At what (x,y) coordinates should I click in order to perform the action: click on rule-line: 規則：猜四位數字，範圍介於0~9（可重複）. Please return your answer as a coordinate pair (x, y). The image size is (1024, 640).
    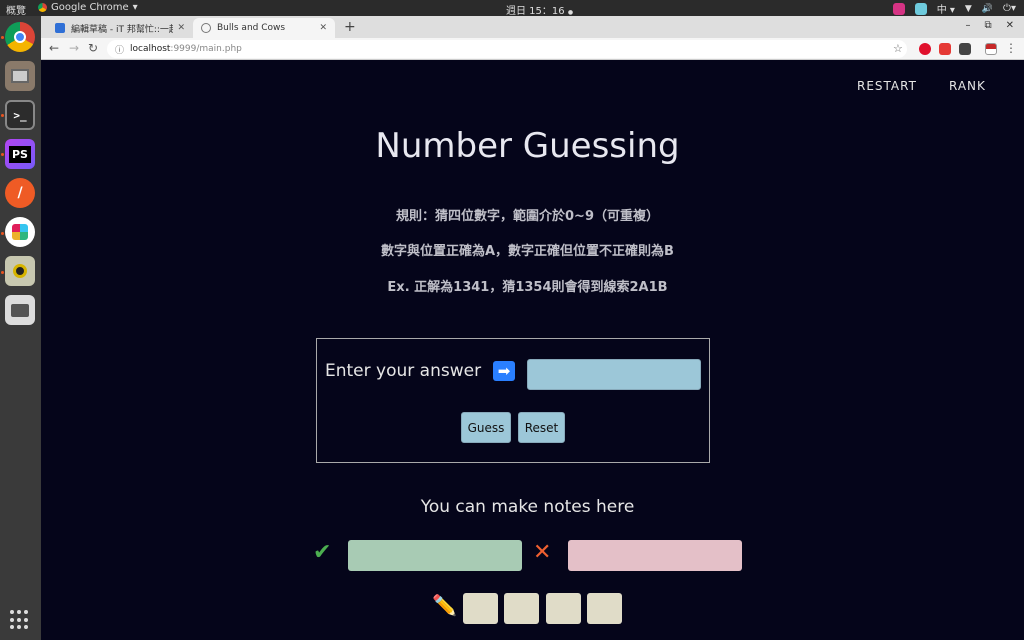
    Looking at the image, I should click on (527, 216).